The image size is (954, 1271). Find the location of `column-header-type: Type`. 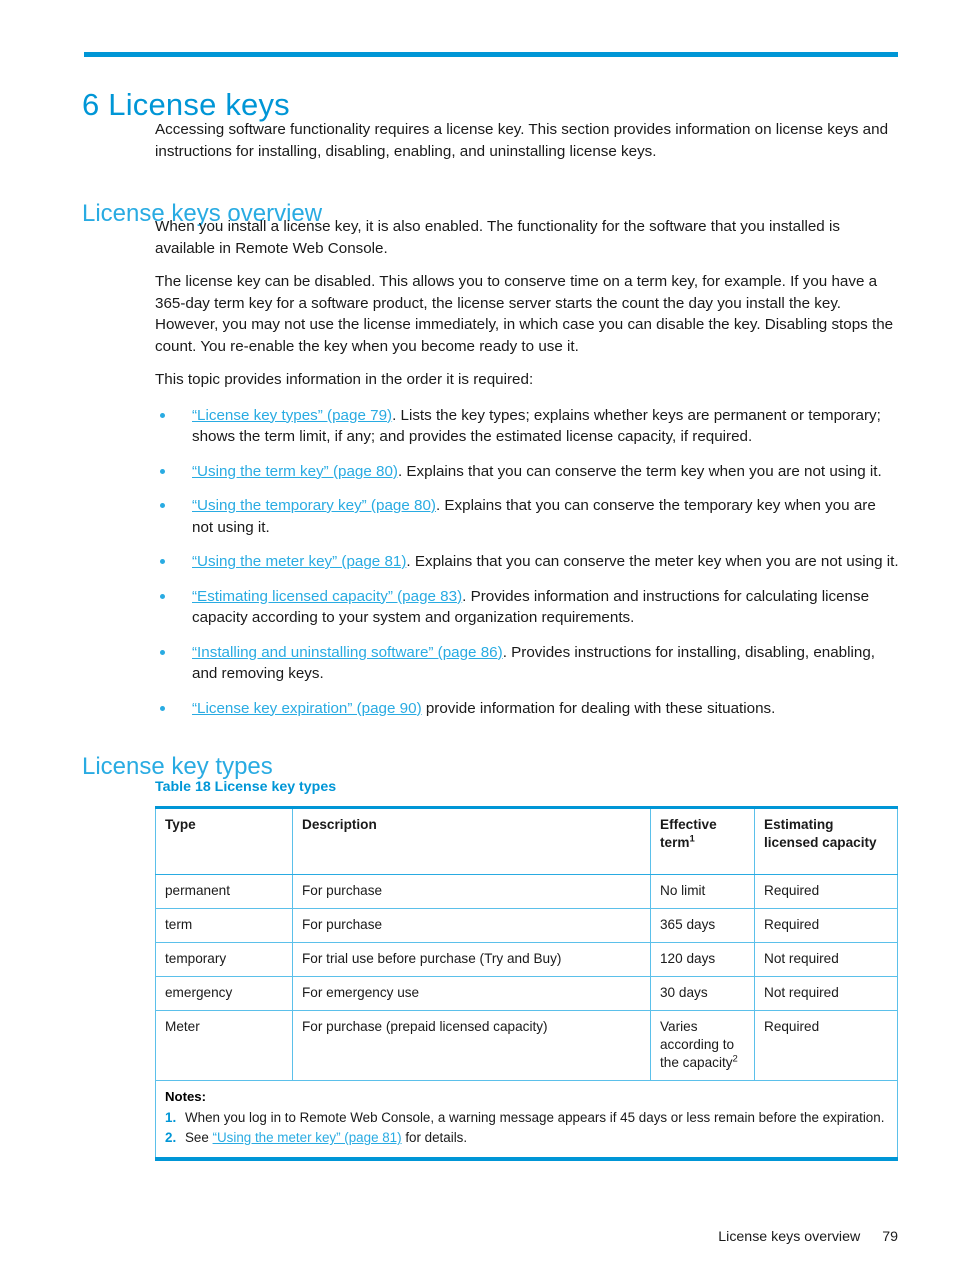

column-header-type: Type is located at coordinates (224, 841).